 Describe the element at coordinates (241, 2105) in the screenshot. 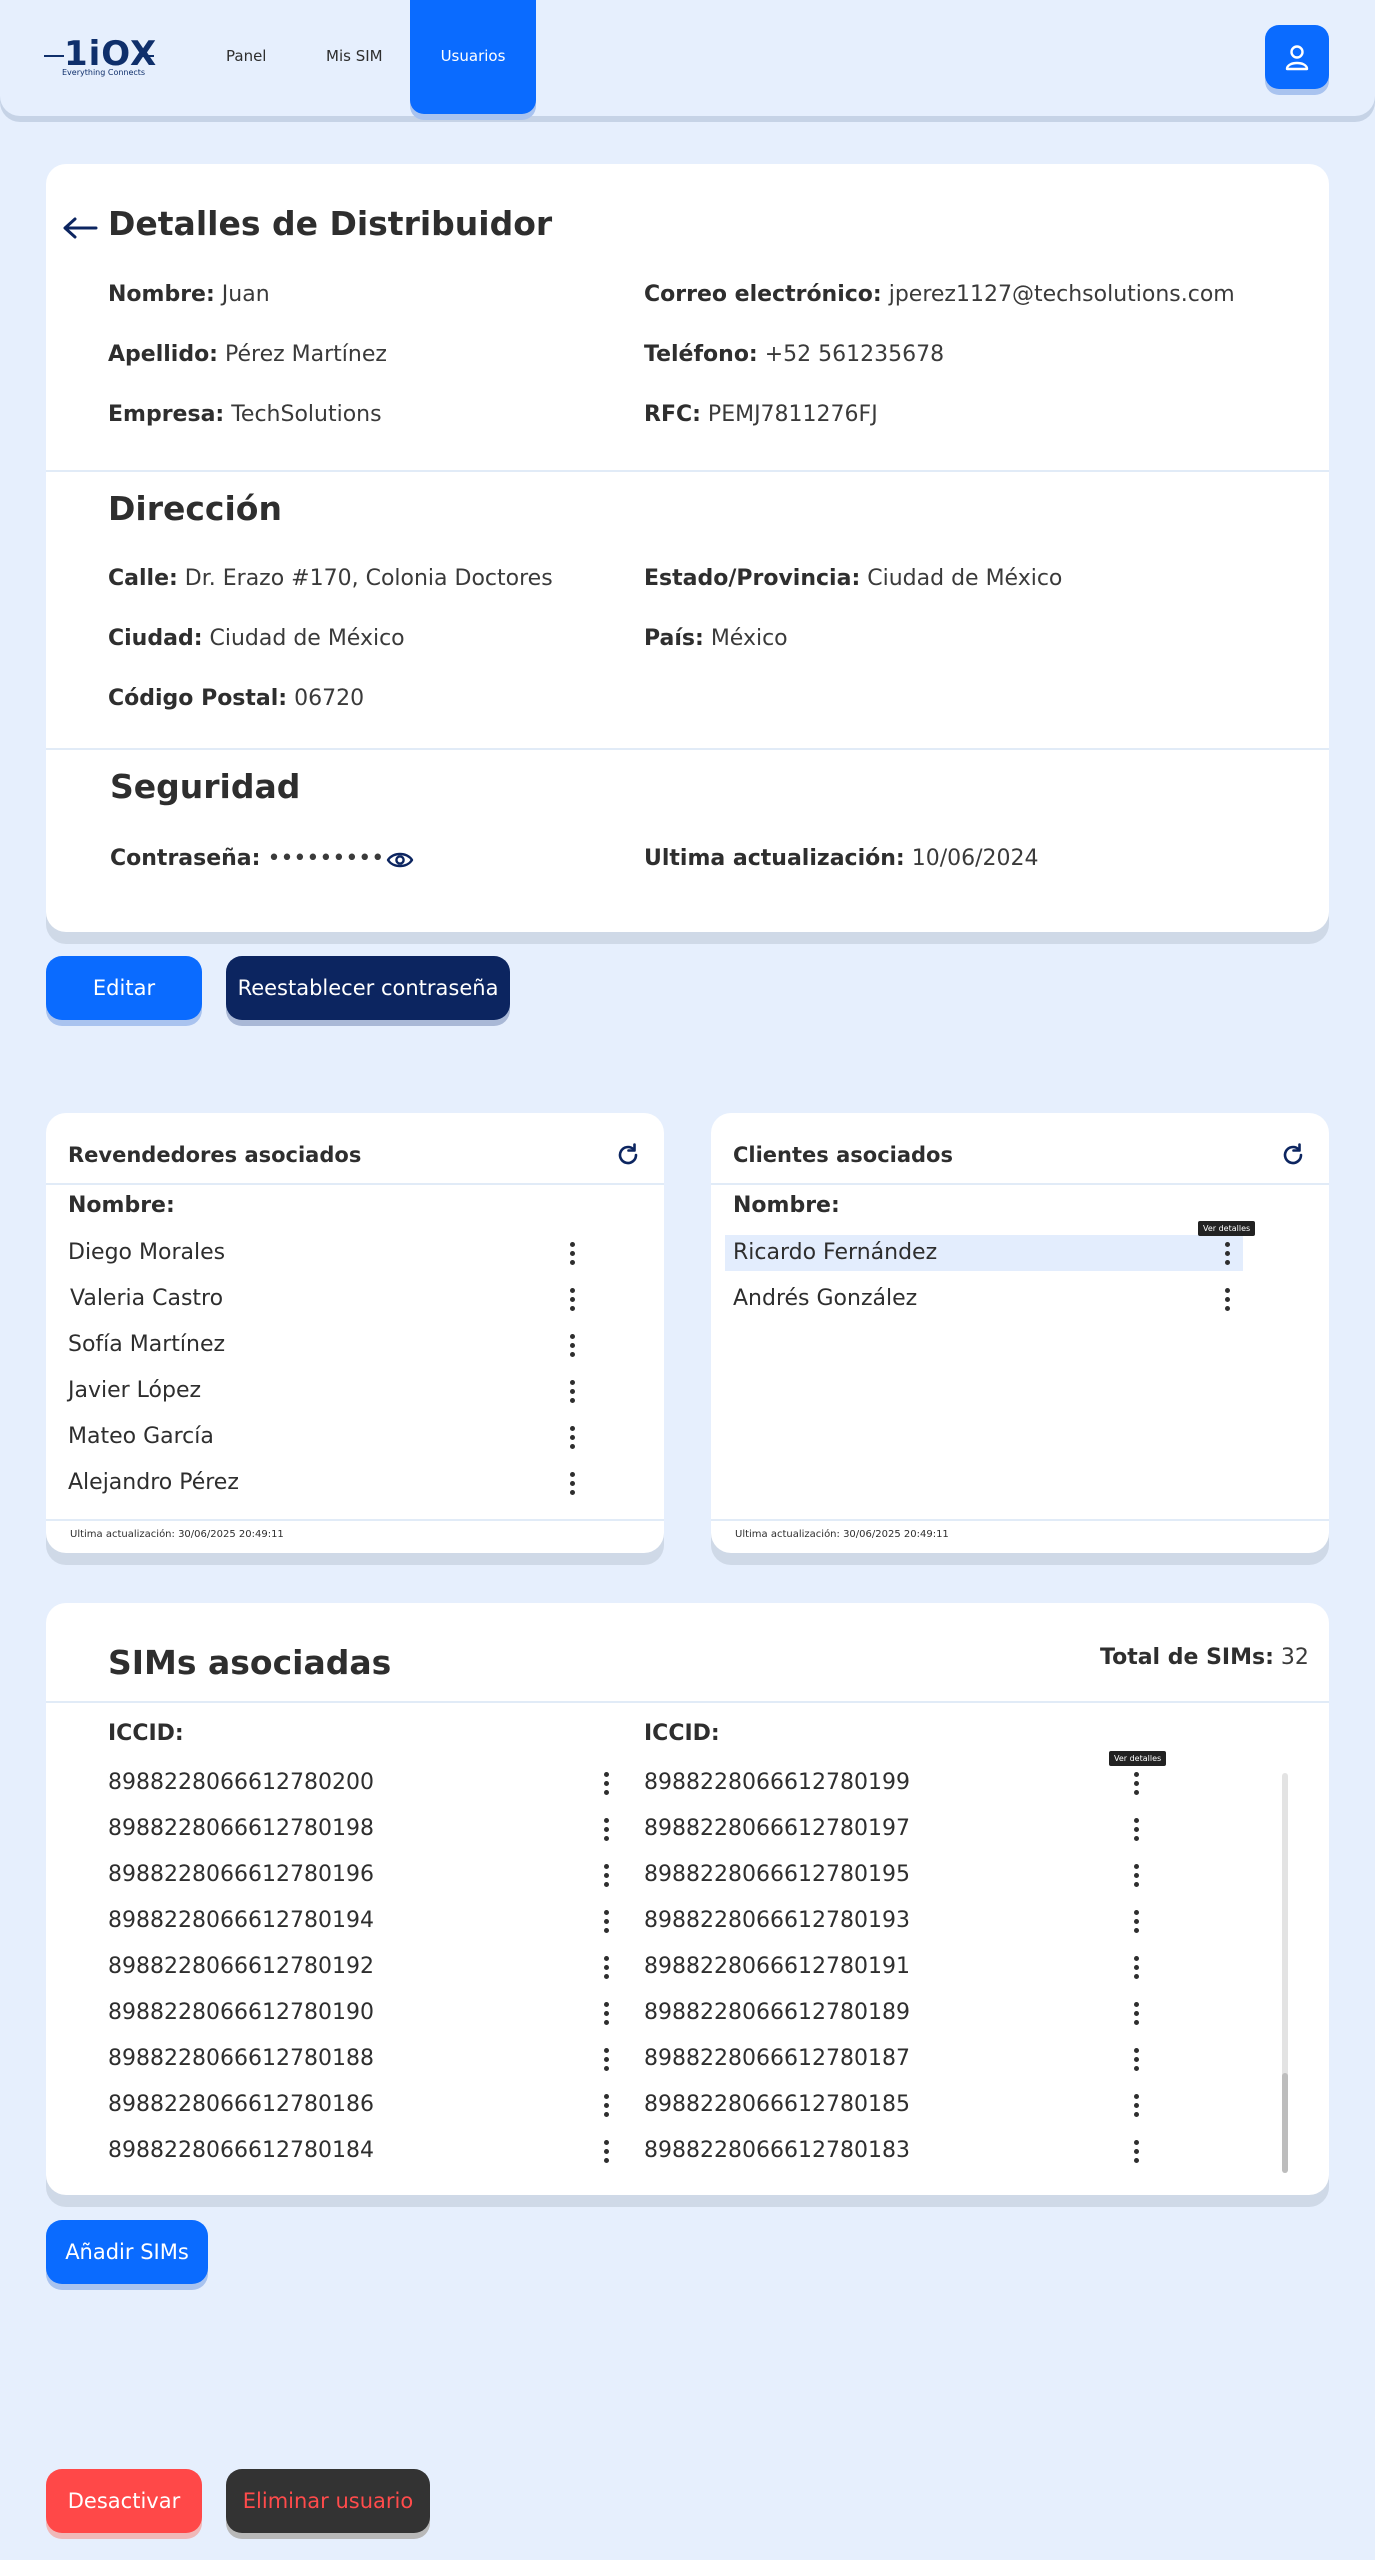

I see `sim-row: 8988228066612780186` at that location.